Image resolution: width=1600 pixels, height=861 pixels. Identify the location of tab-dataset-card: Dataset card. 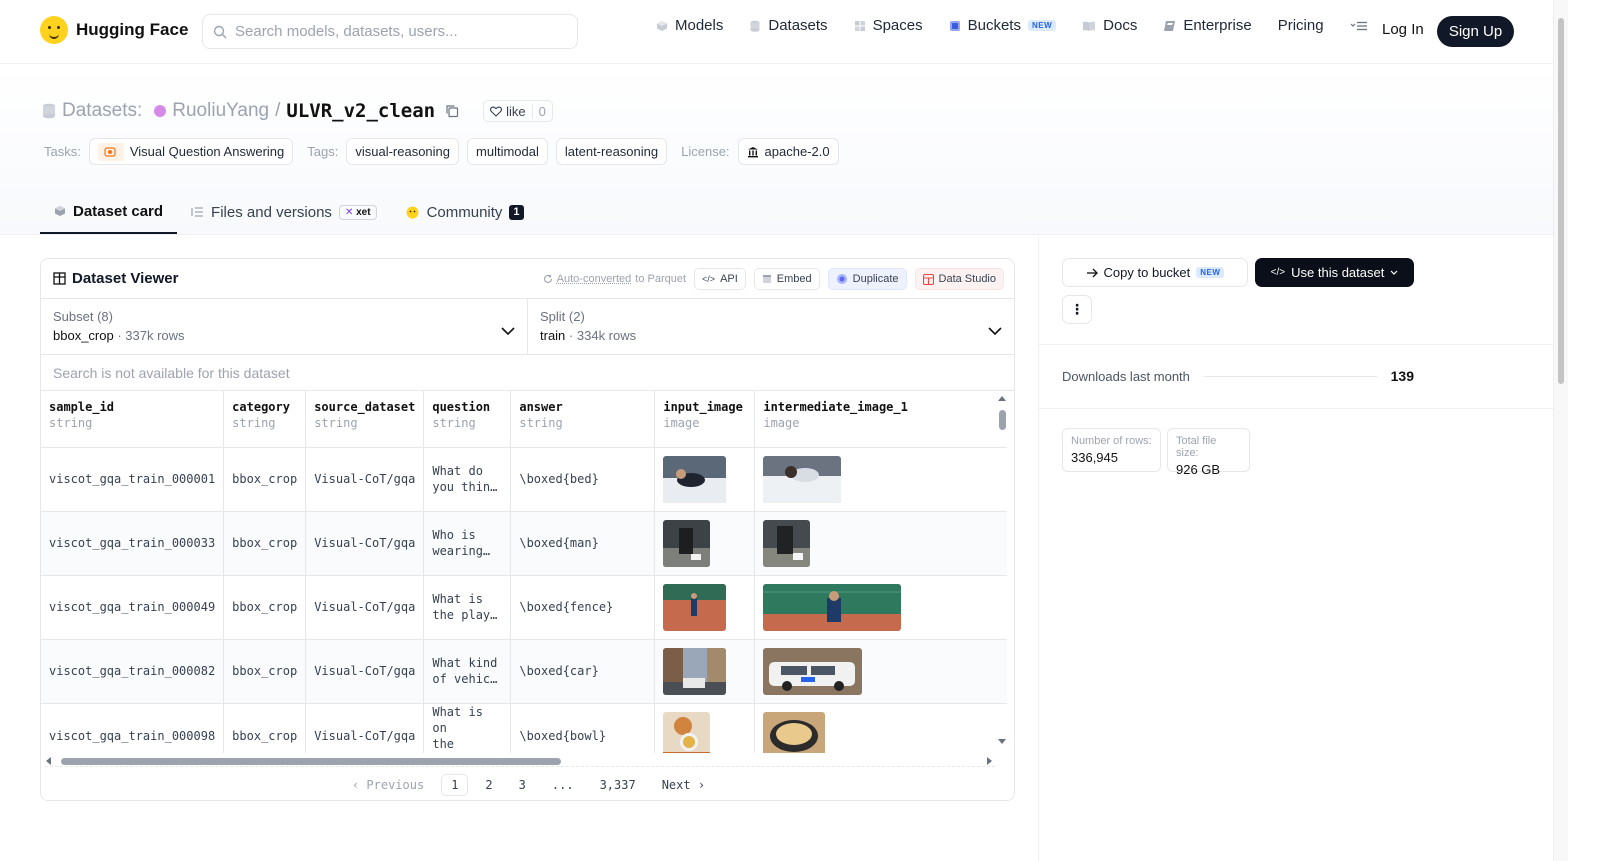
(109, 212).